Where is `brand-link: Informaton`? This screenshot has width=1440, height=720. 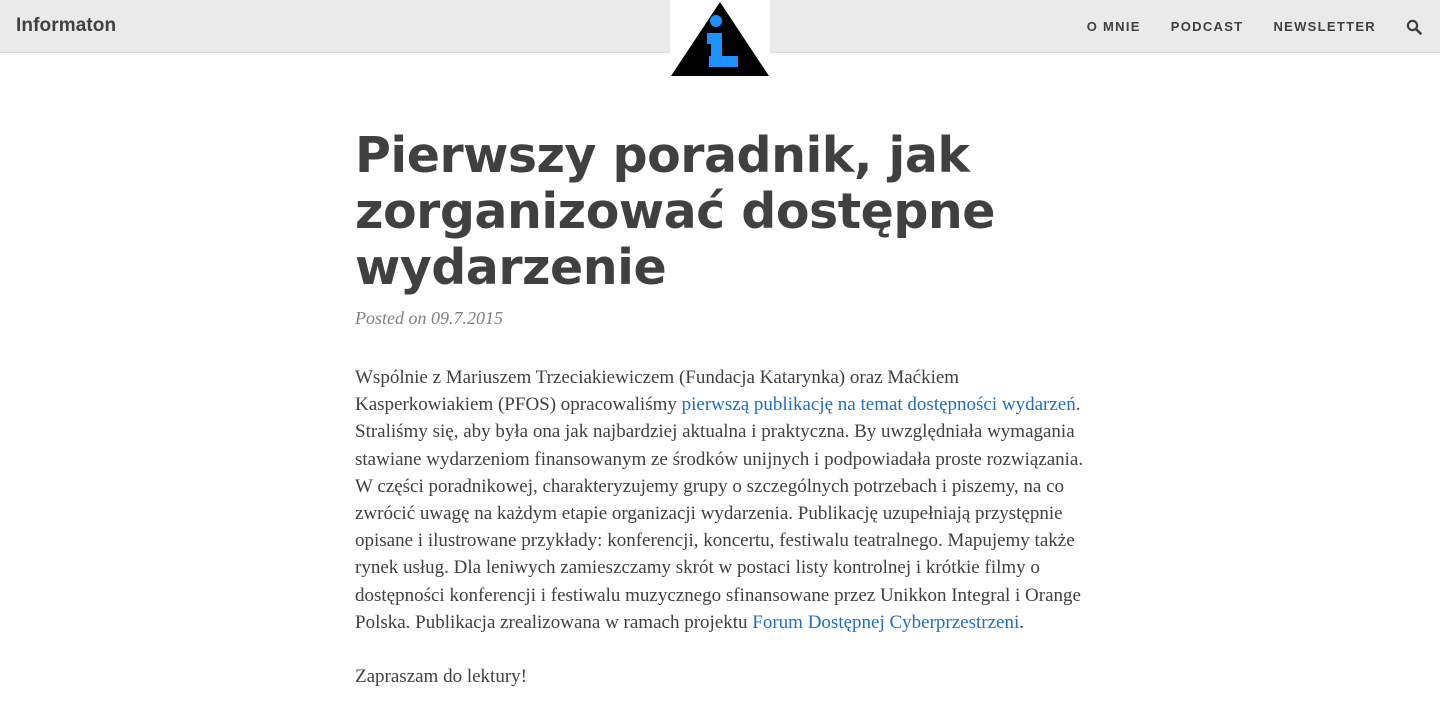 brand-link: Informaton is located at coordinates (66, 26).